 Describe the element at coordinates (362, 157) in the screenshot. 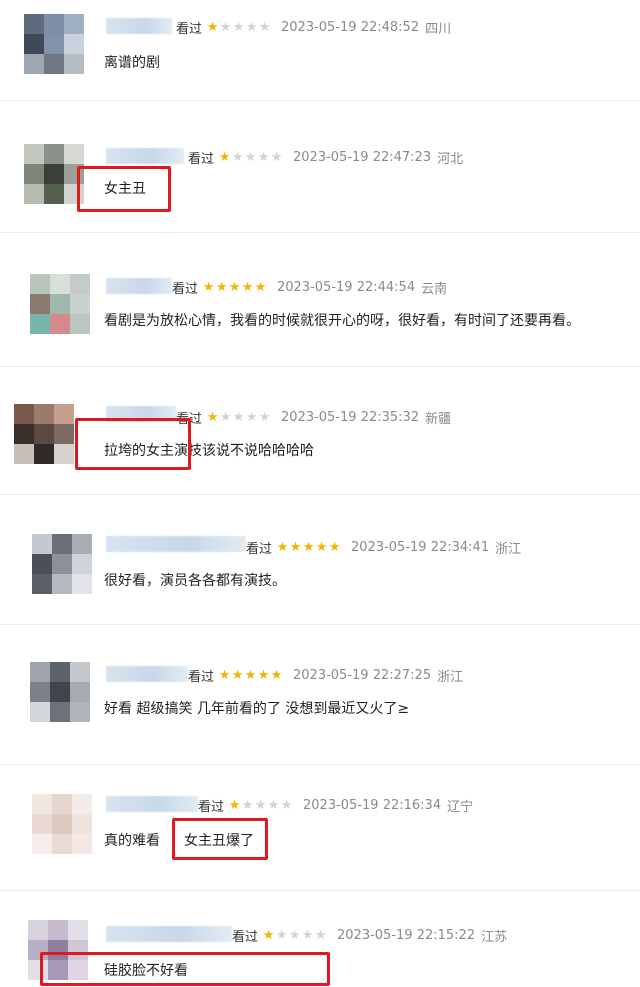

I see `review-time: 2023-05-19 22:47:23` at that location.